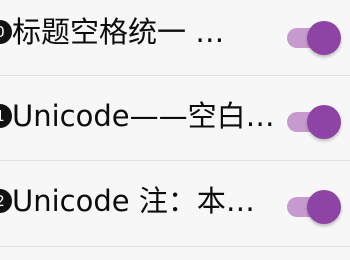  What do you see at coordinates (6, 32) in the screenshot?
I see `item-number-badge: 0` at bounding box center [6, 32].